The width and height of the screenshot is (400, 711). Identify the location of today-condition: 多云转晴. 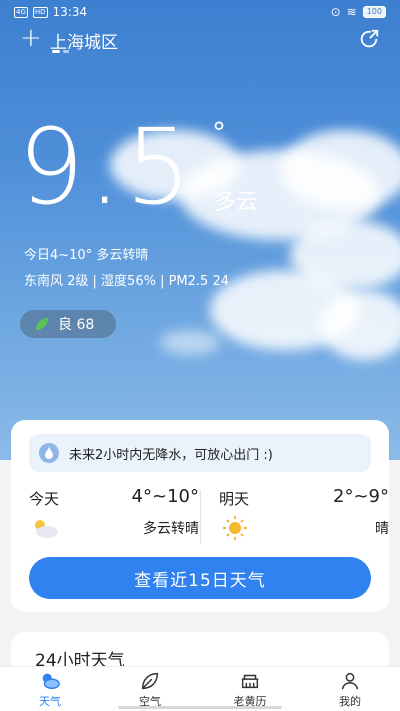
(171, 529).